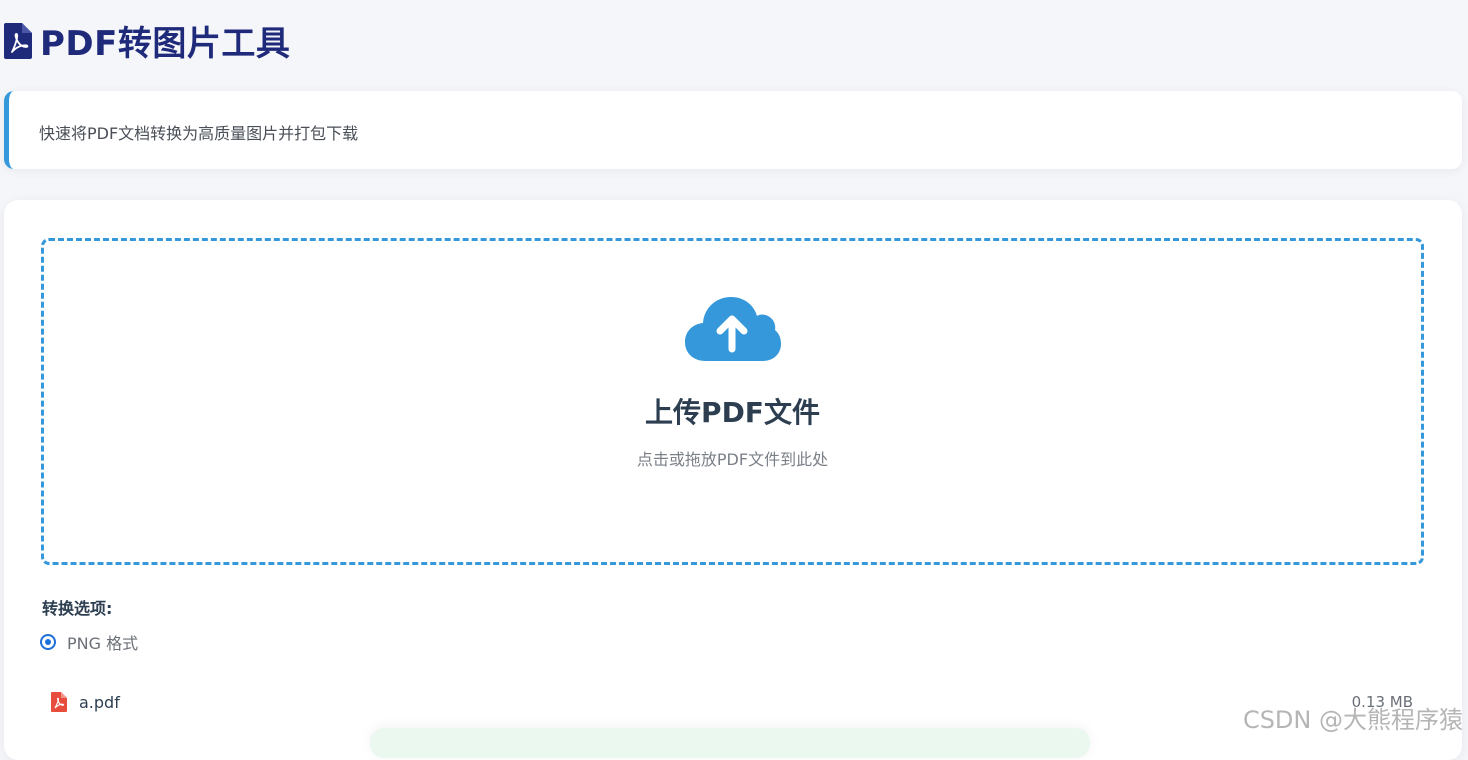  What do you see at coordinates (99, 702) in the screenshot?
I see `file-name: a.pdf` at bounding box center [99, 702].